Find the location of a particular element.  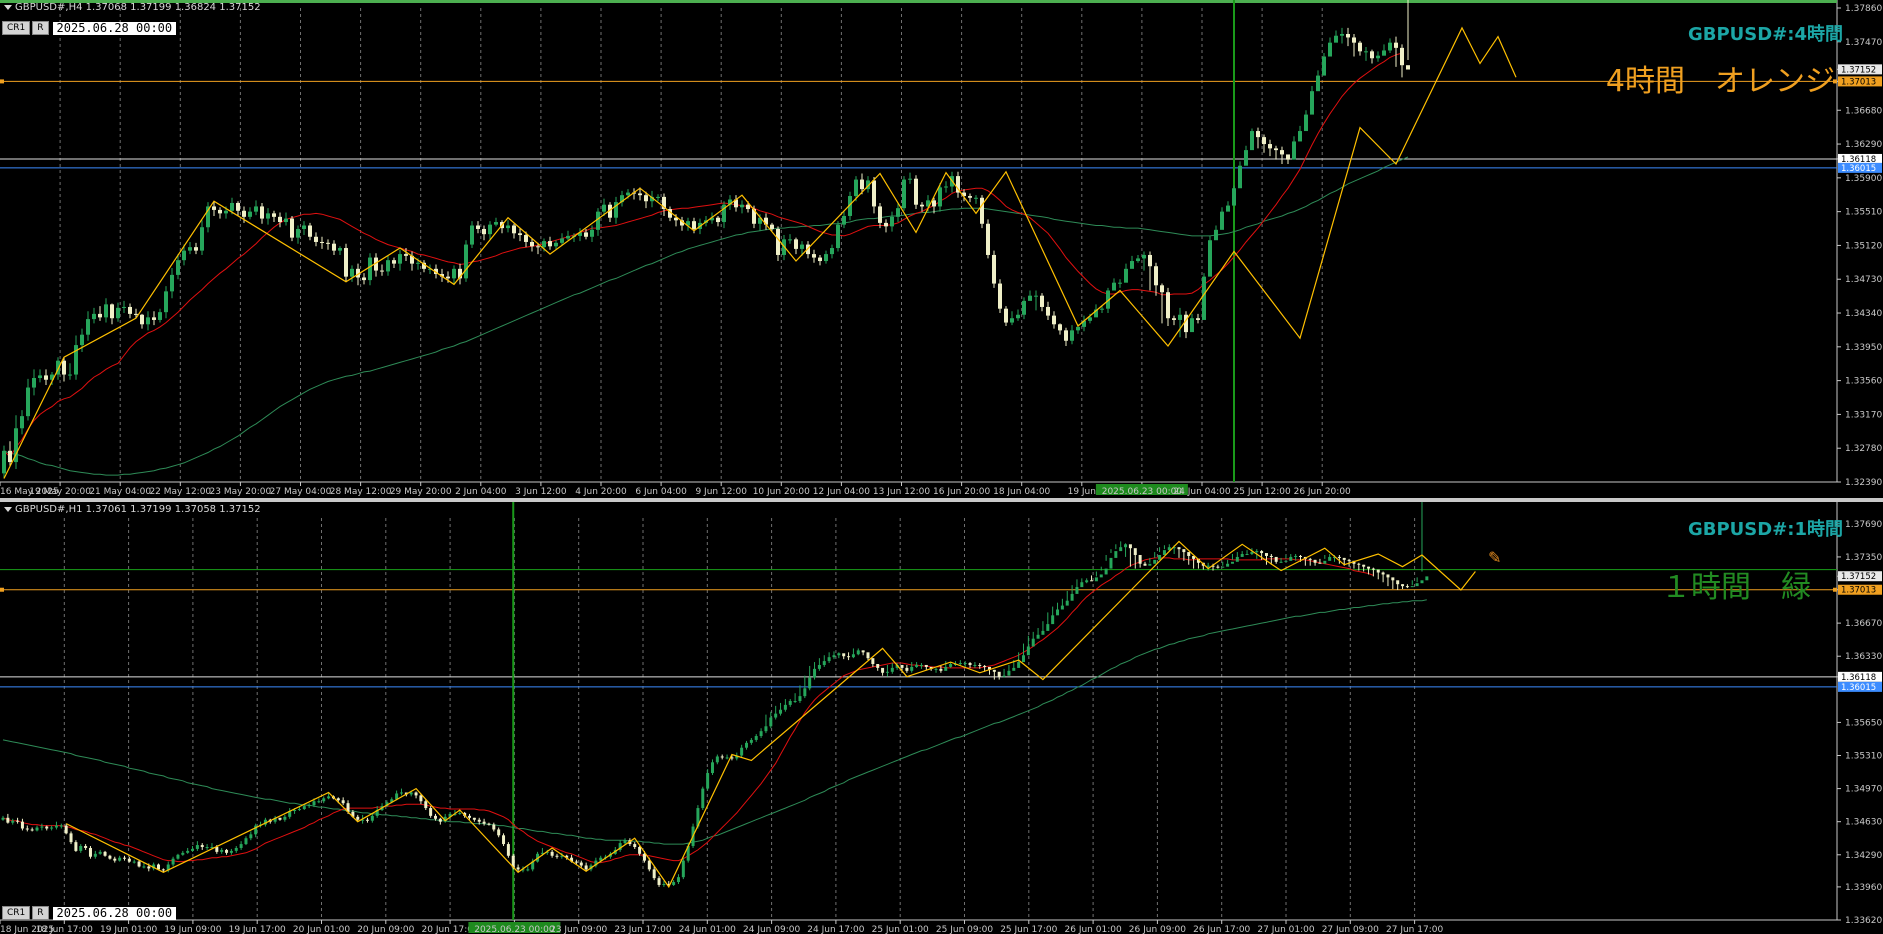

h1-y-tick-label: 1.35310 is located at coordinates (1863, 757).